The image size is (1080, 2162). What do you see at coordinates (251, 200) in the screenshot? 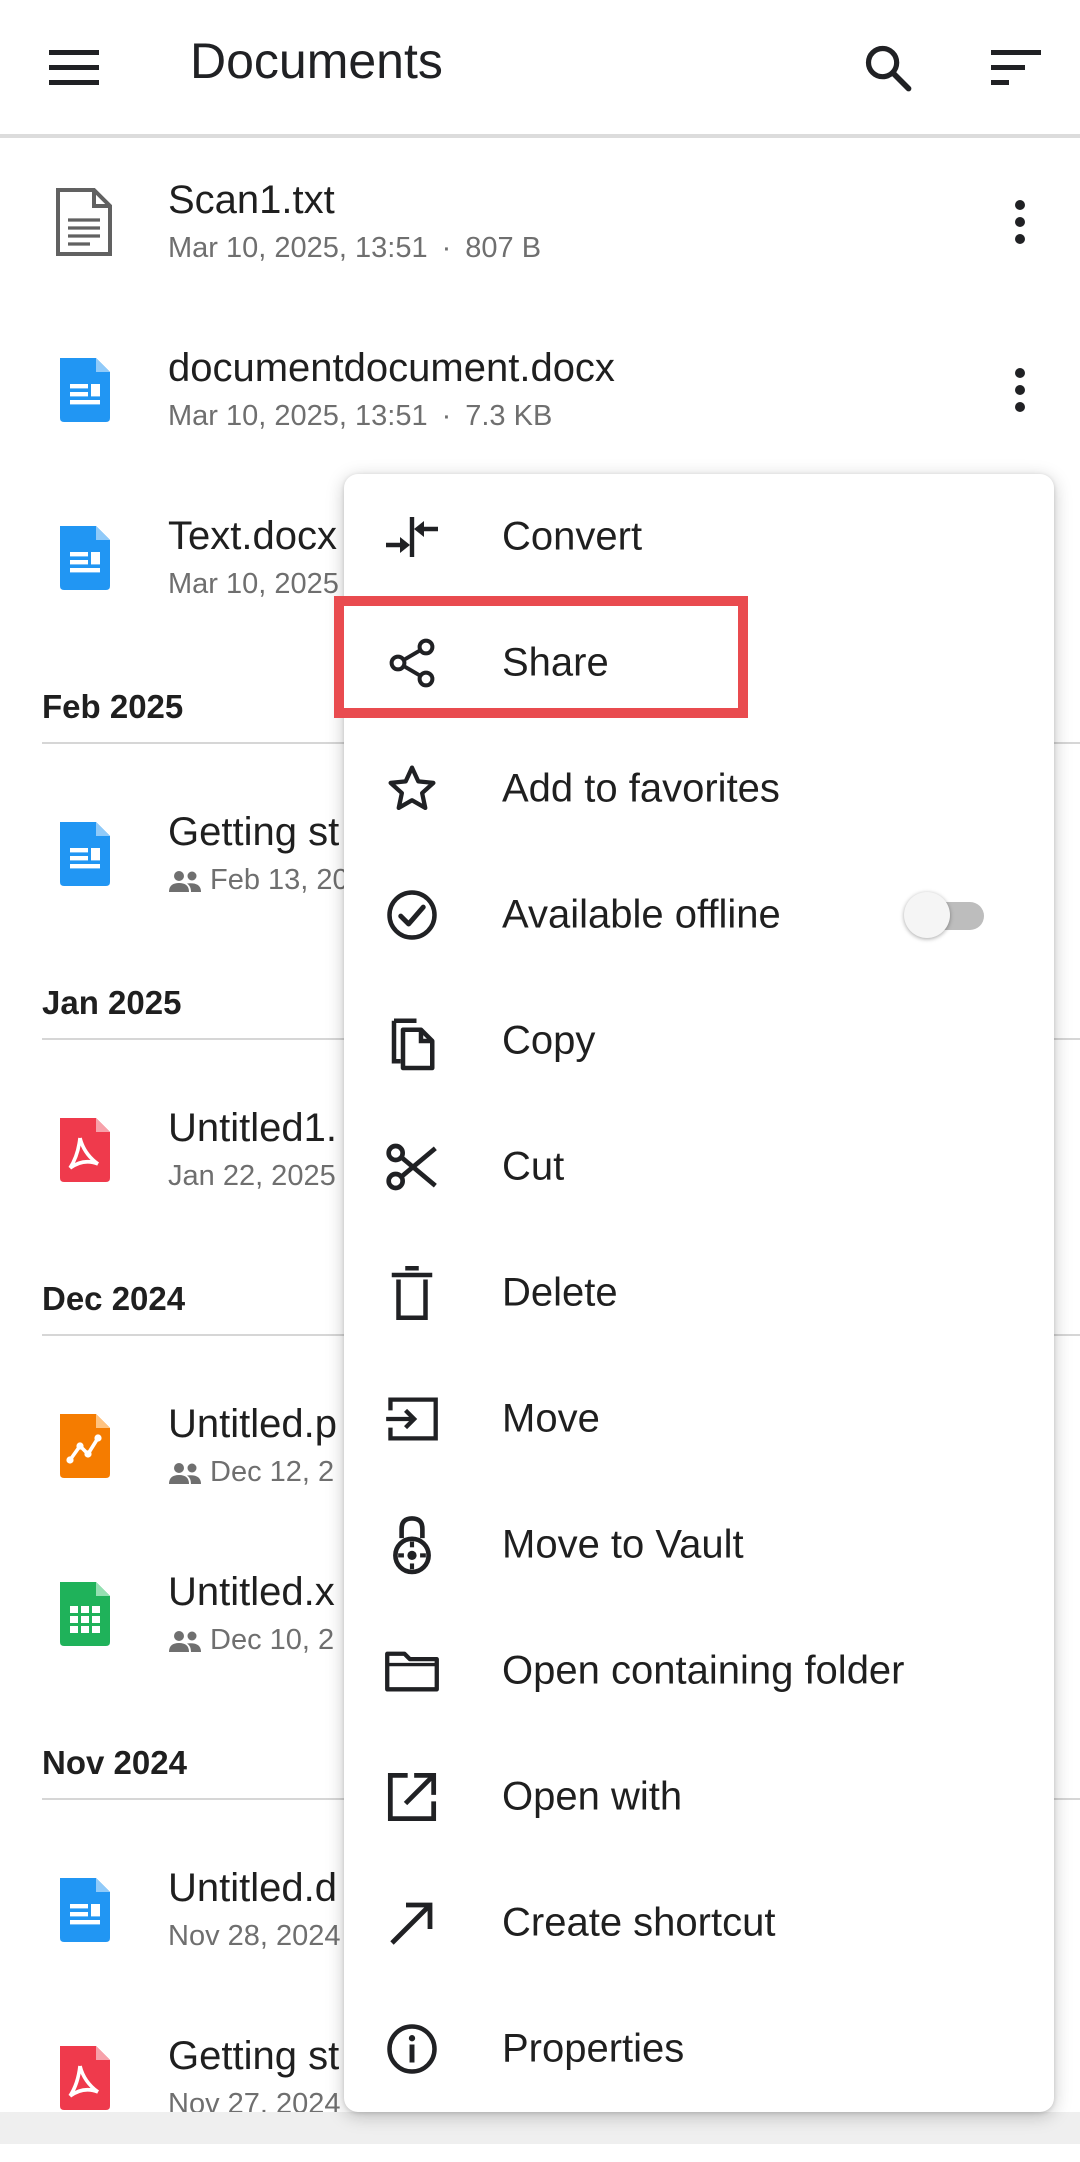
I see `file-name: Scan1.txt` at bounding box center [251, 200].